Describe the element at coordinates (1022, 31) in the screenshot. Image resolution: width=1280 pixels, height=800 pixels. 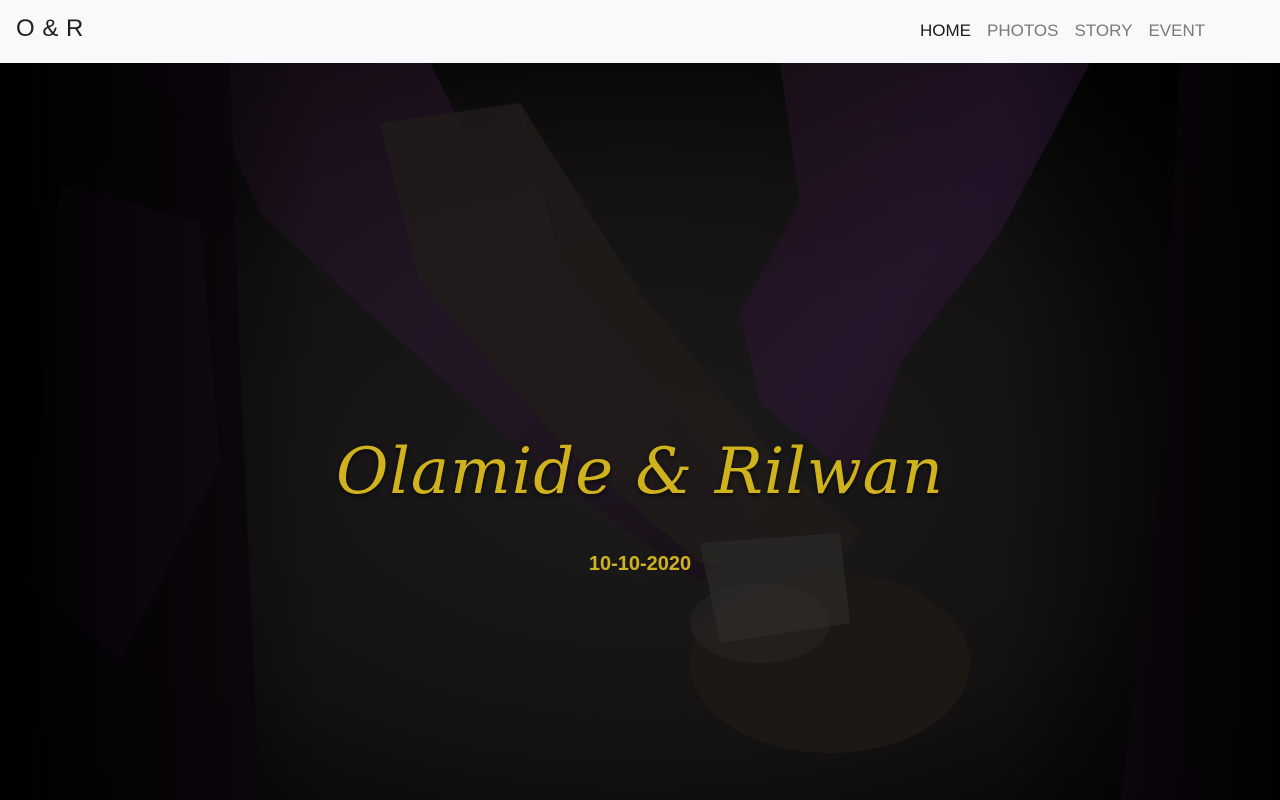
I see `nav-link-photos: PHOTOS` at that location.